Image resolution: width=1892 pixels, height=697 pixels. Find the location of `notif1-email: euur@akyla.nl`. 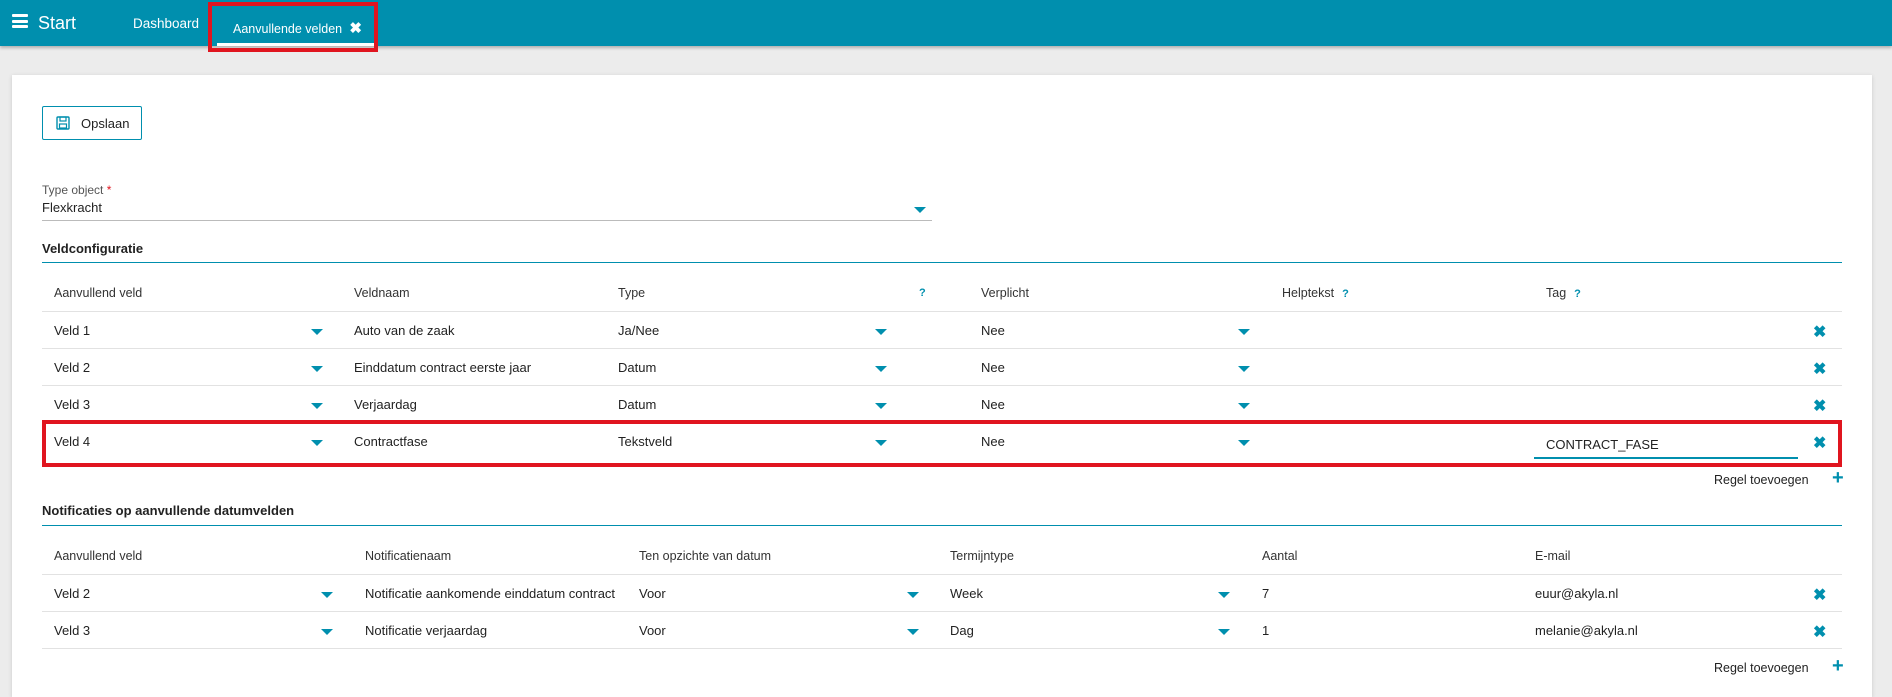

notif1-email: euur@akyla.nl is located at coordinates (1576, 593).